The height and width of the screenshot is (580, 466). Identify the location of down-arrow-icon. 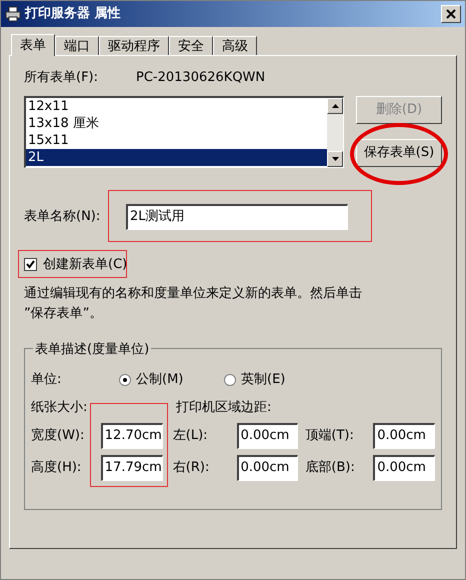
(335, 158).